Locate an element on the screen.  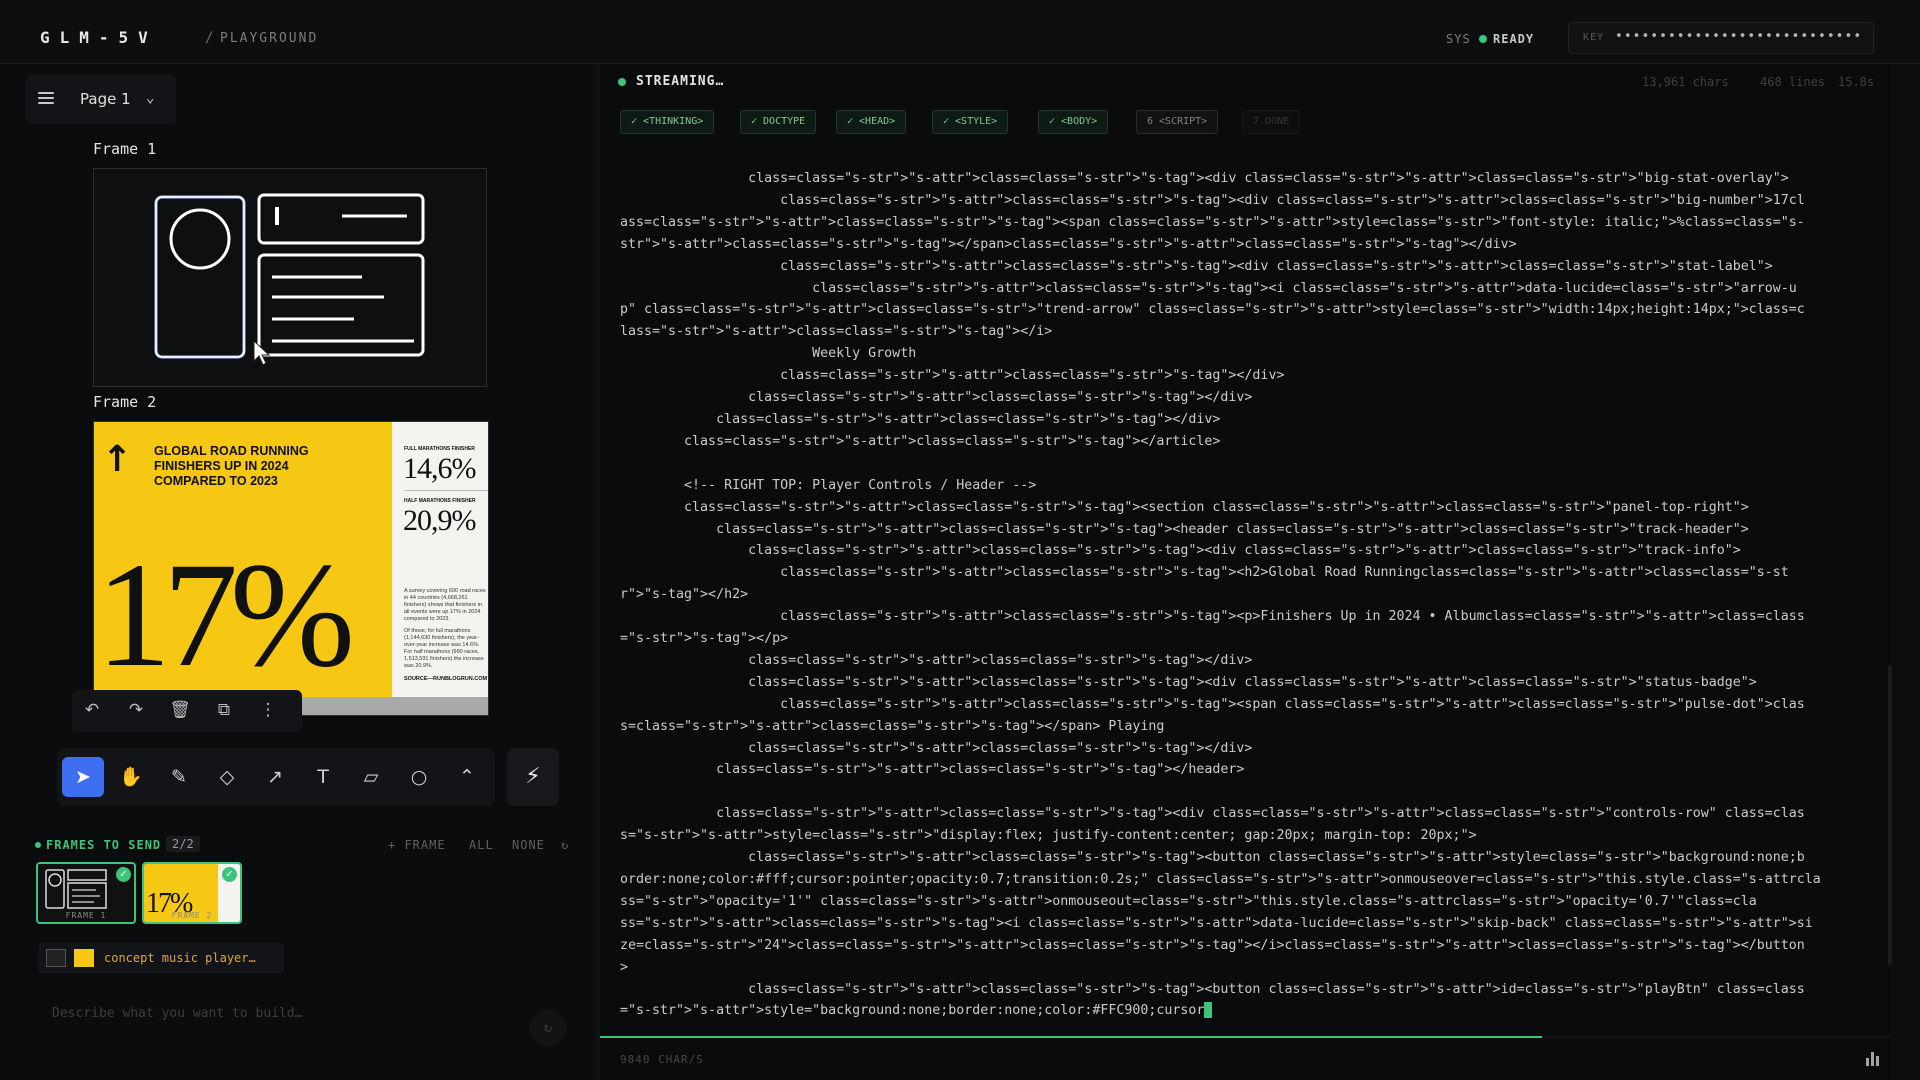
tag-style: ✓ <STYLE> is located at coordinates (970, 122).